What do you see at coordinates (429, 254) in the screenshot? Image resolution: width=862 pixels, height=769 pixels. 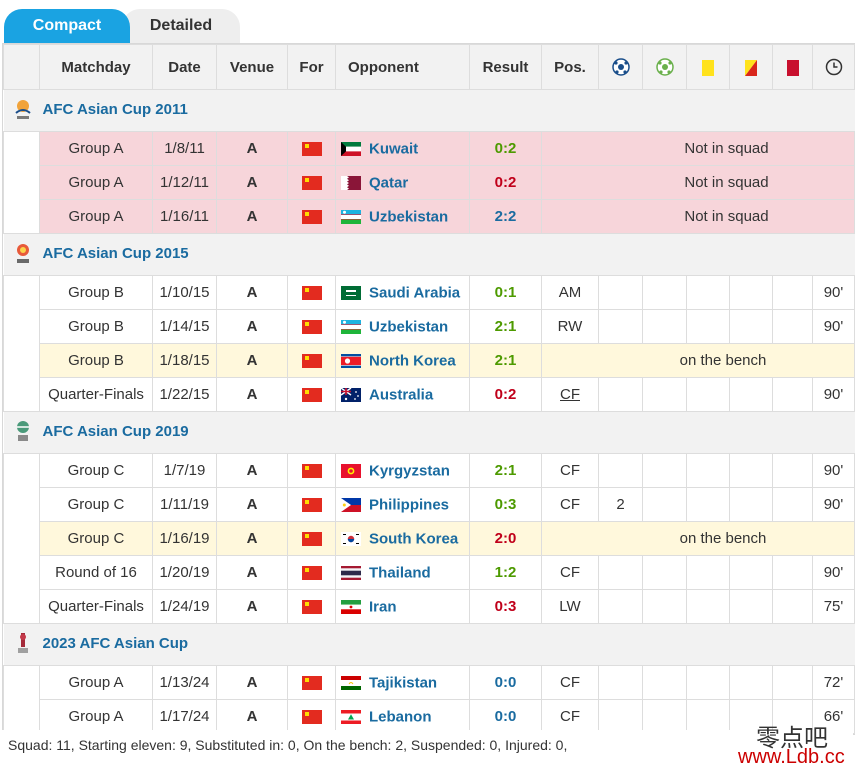 I see `competition-row: AFC Asian Cup 2015` at bounding box center [429, 254].